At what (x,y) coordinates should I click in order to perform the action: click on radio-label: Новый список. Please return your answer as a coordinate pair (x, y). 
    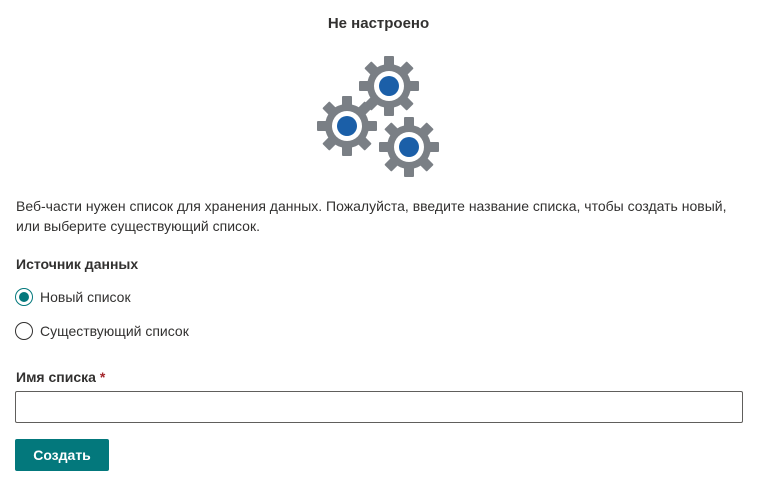
    Looking at the image, I should click on (85, 297).